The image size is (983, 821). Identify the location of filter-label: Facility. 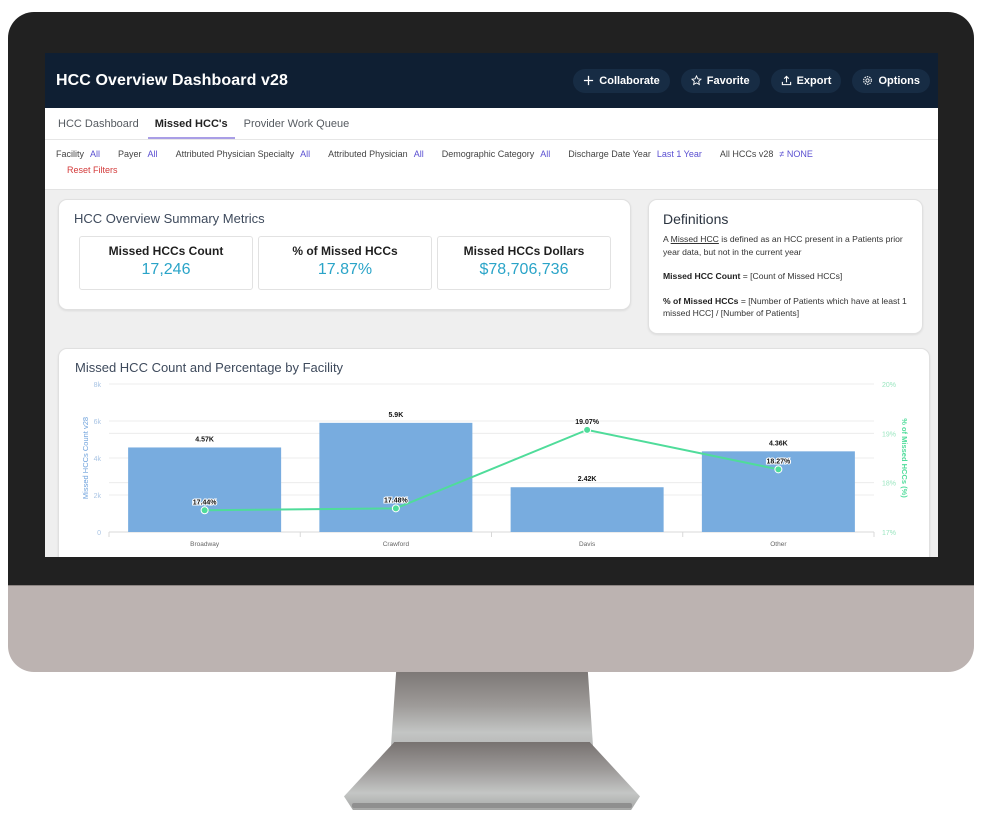
(70, 154).